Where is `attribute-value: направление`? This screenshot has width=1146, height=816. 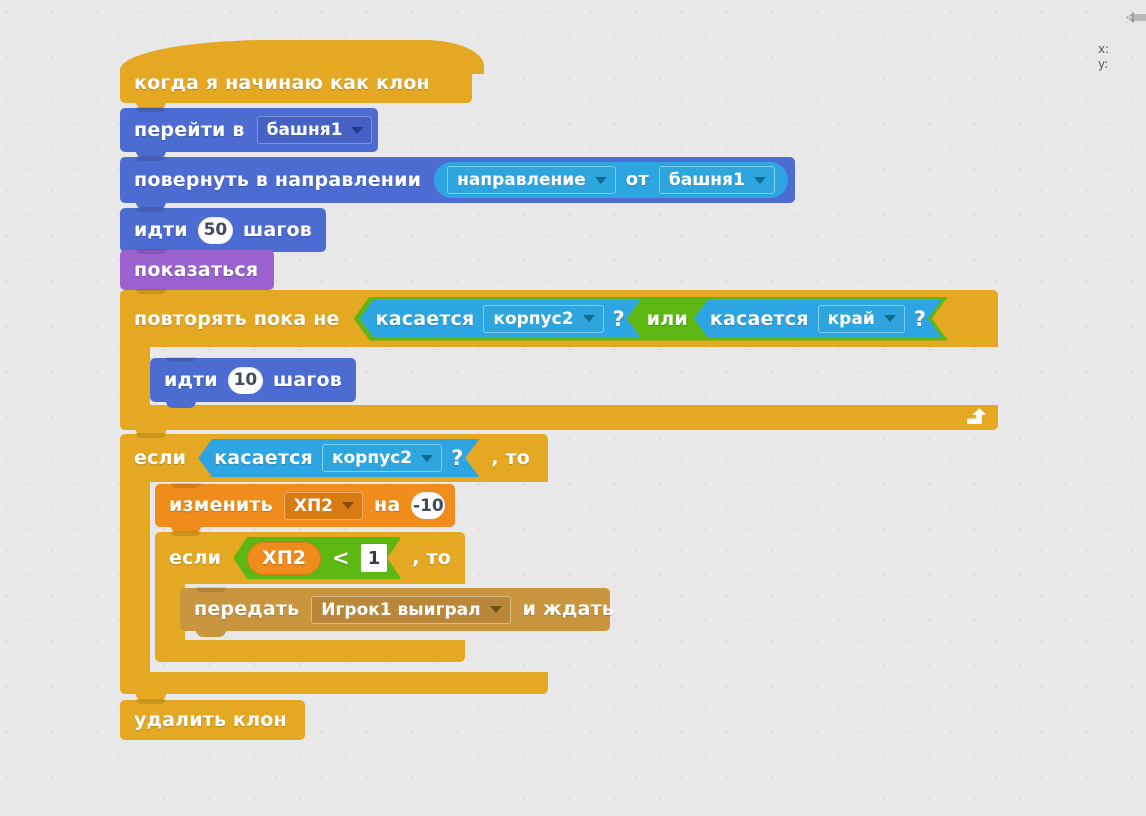 attribute-value: направление is located at coordinates (521, 180).